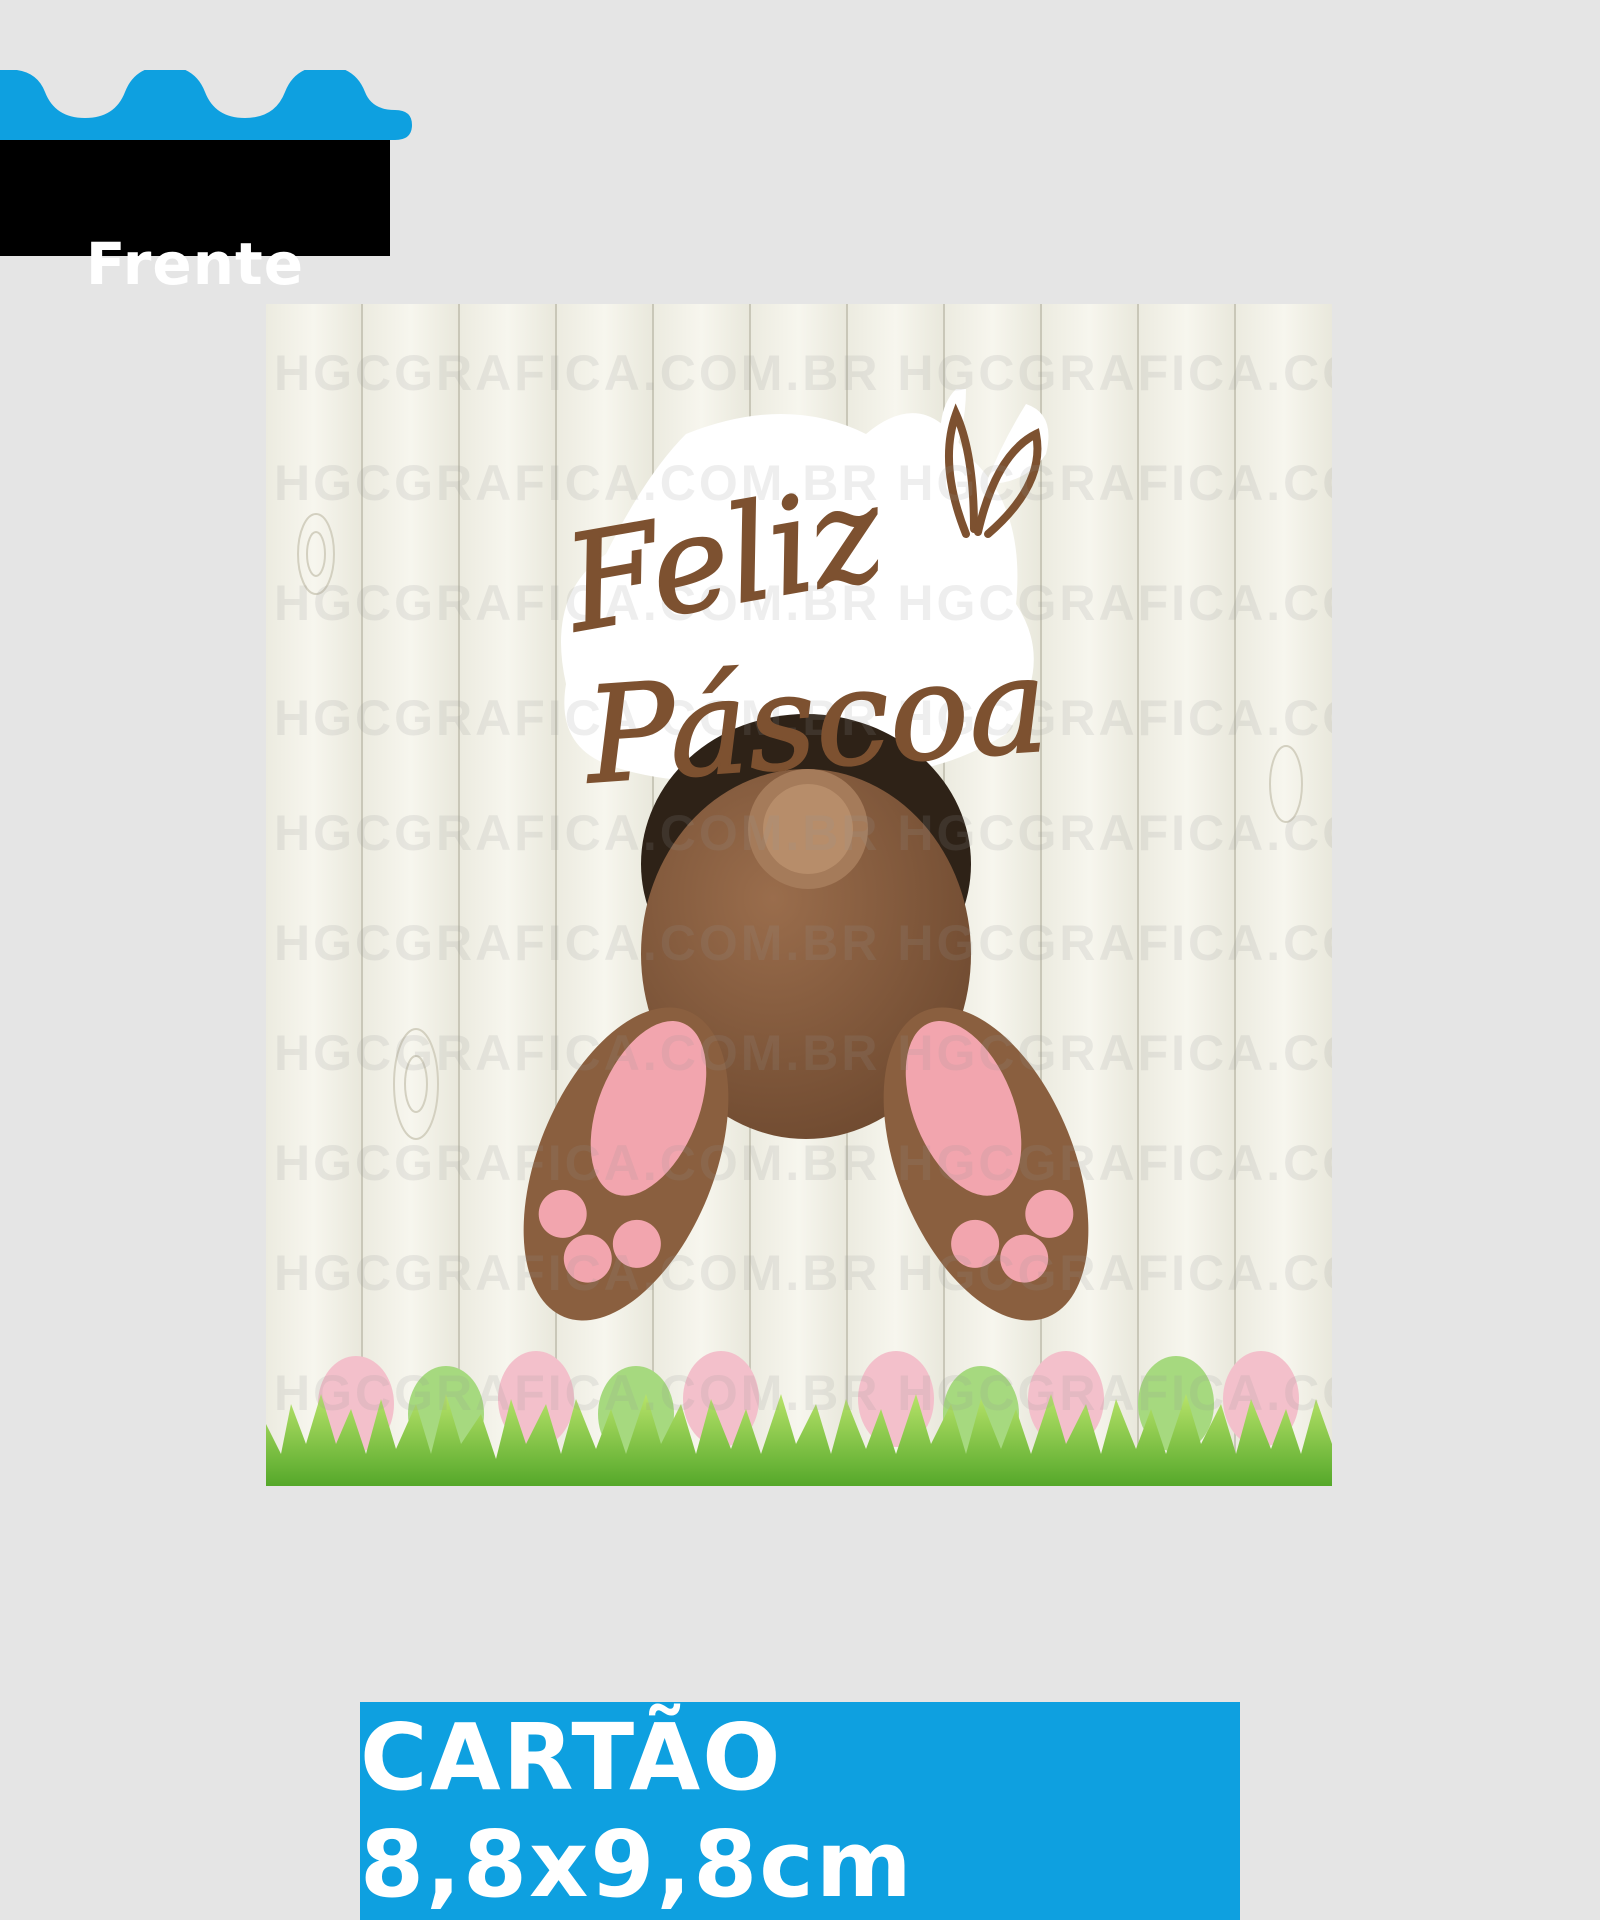 Image resolution: width=1600 pixels, height=1920 pixels. Describe the element at coordinates (206, 184) in the screenshot. I see `front-tag: Frente` at that location.